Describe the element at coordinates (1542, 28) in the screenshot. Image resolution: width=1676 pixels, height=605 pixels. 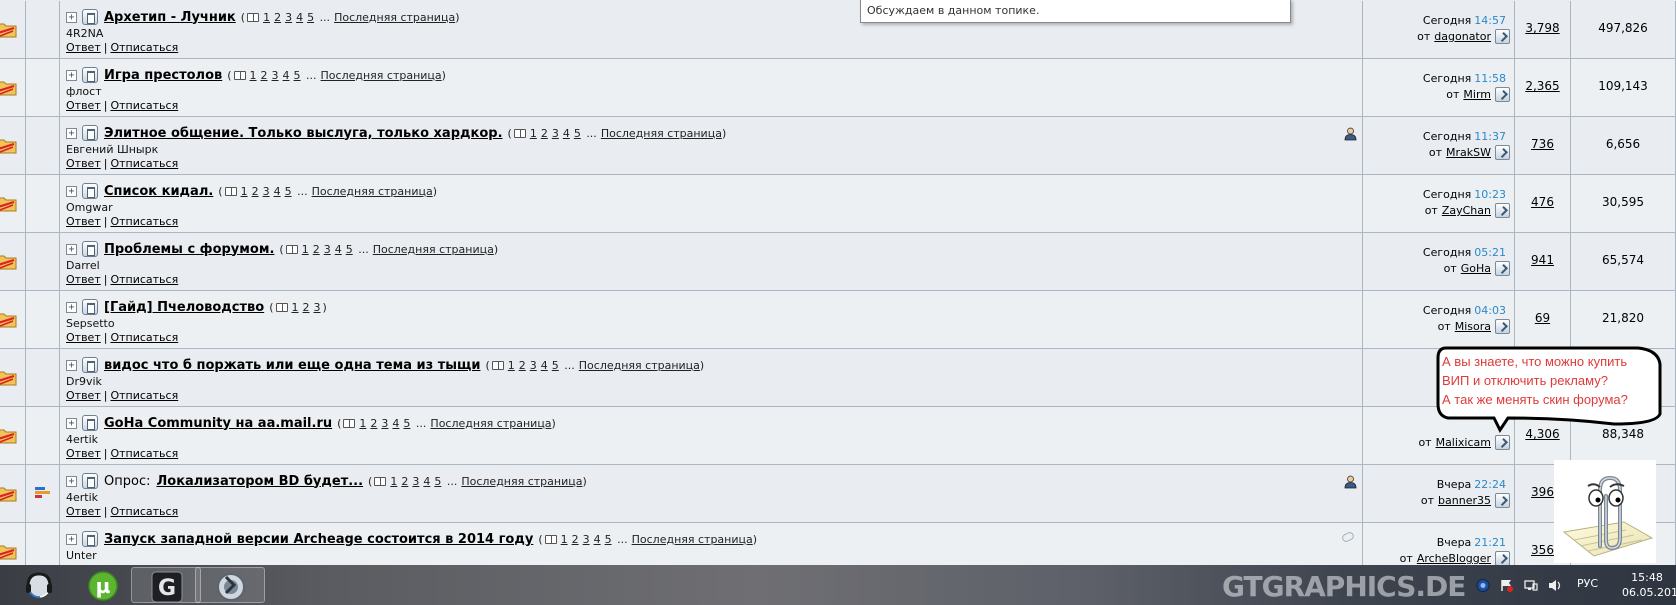
I see `replies-count-link: 3,798` at that location.